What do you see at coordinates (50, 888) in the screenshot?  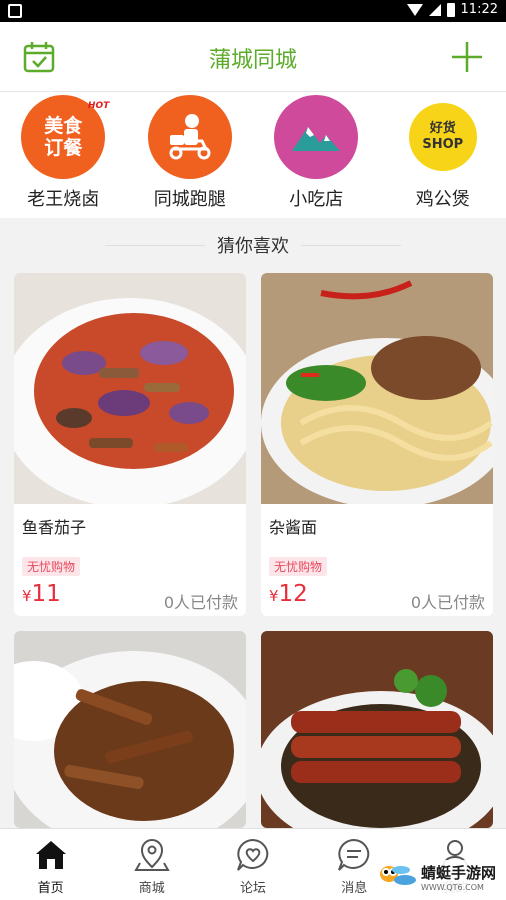 I see `tab-label: 首页` at bounding box center [50, 888].